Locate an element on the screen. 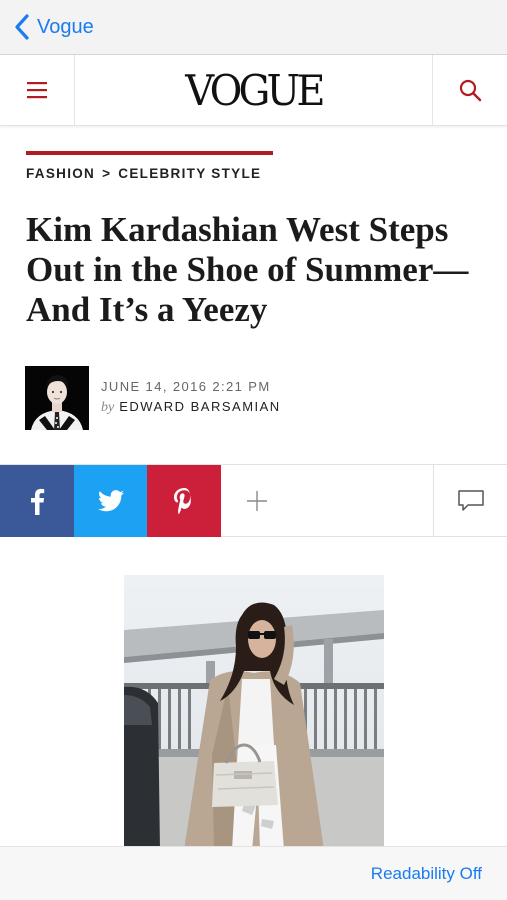  pinterest-icon is located at coordinates (182, 501).